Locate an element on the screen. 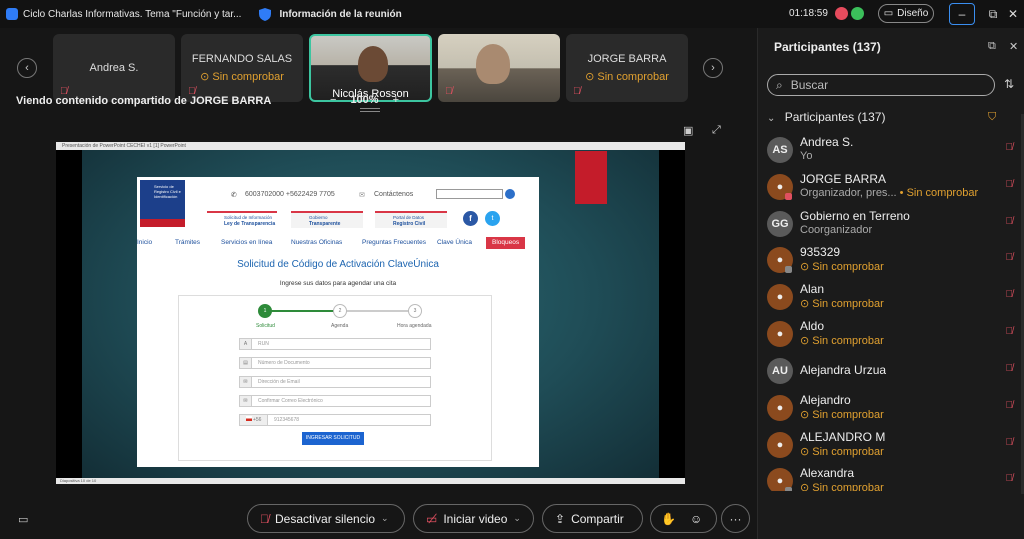 The image size is (1024, 539). participant-tile: 🎙̸ is located at coordinates (499, 68).